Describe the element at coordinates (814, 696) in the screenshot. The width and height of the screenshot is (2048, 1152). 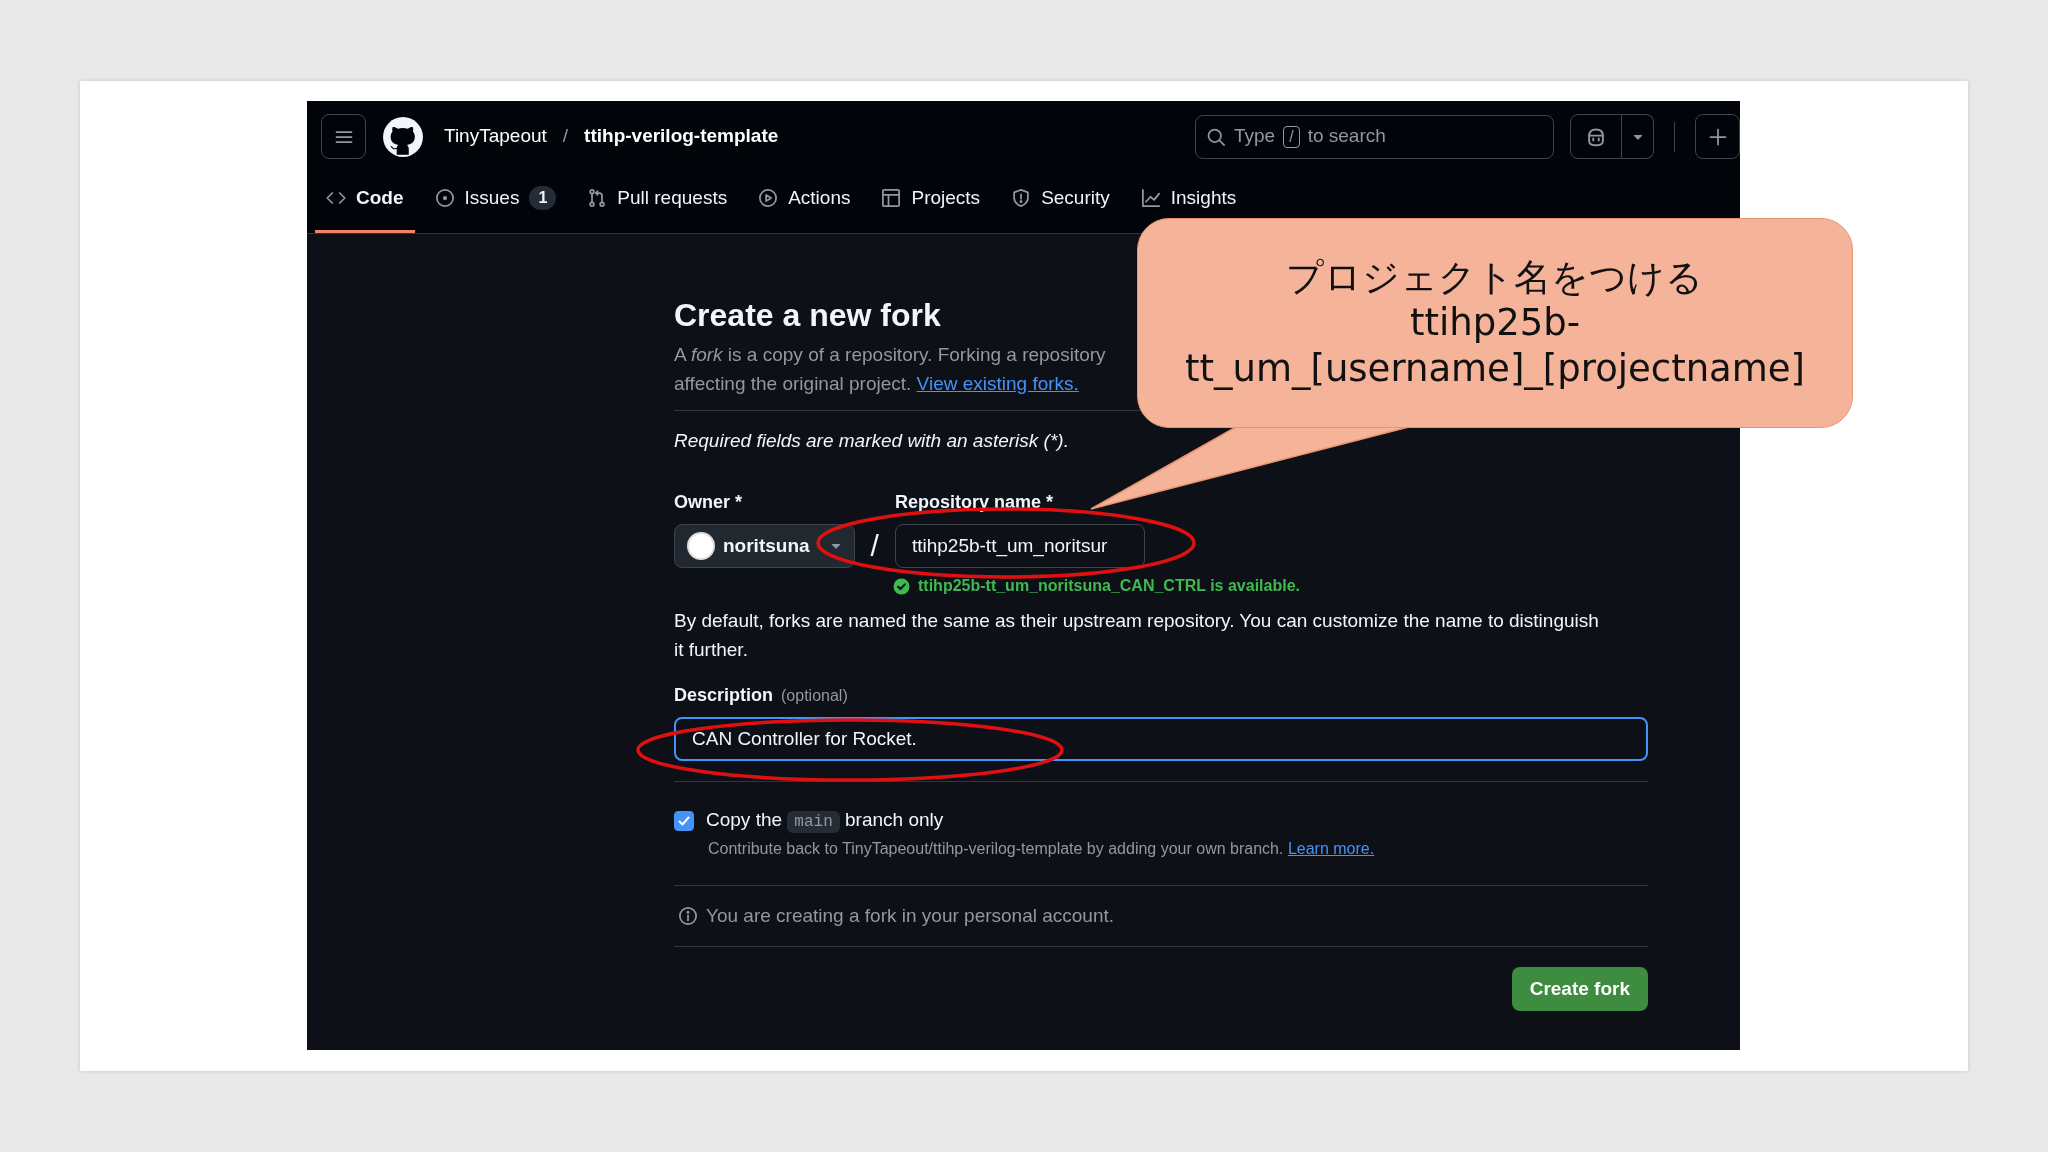
I see `optional-hint: (optional)` at that location.